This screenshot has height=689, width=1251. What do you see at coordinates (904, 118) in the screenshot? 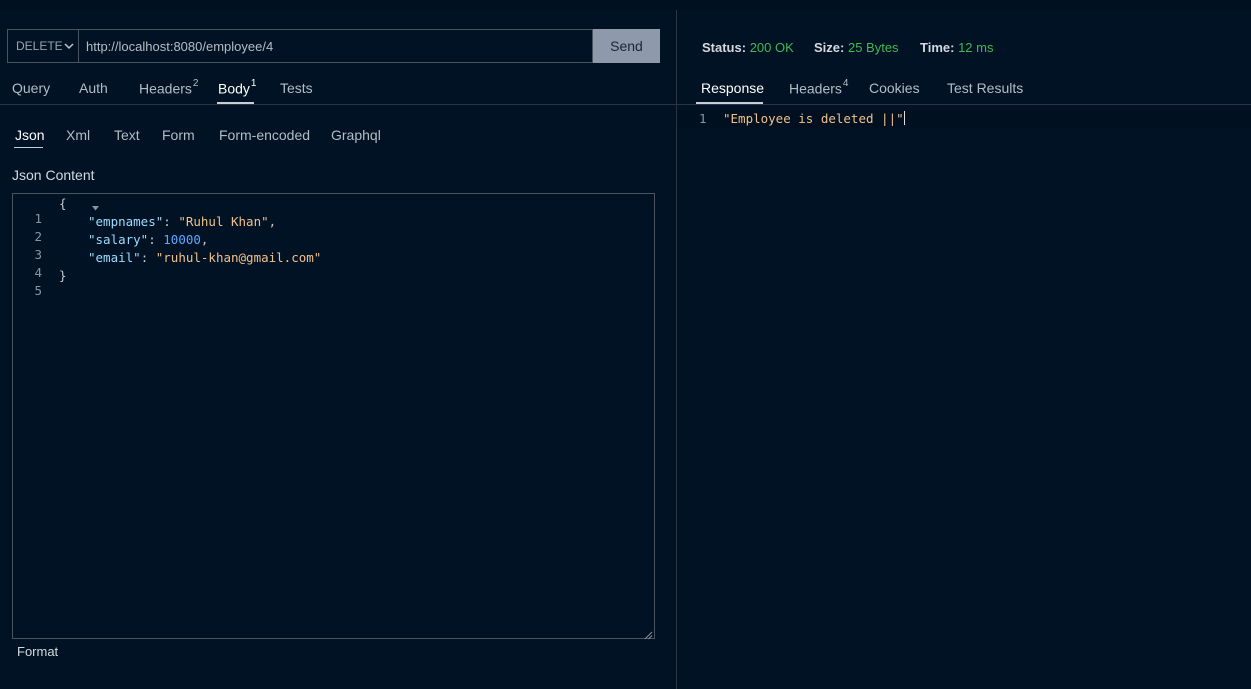
I see `text-cursor` at bounding box center [904, 118].